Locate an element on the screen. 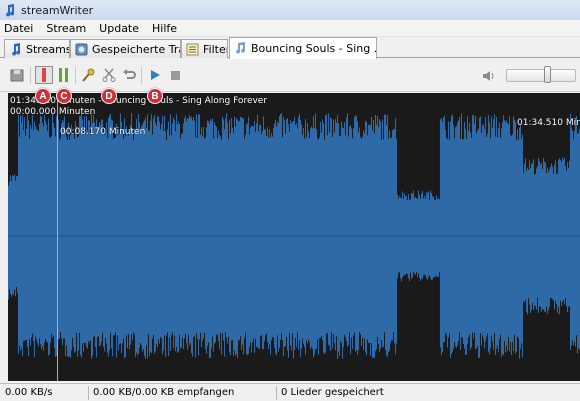 The height and width of the screenshot is (401, 580). stop-button is located at coordinates (175, 75).